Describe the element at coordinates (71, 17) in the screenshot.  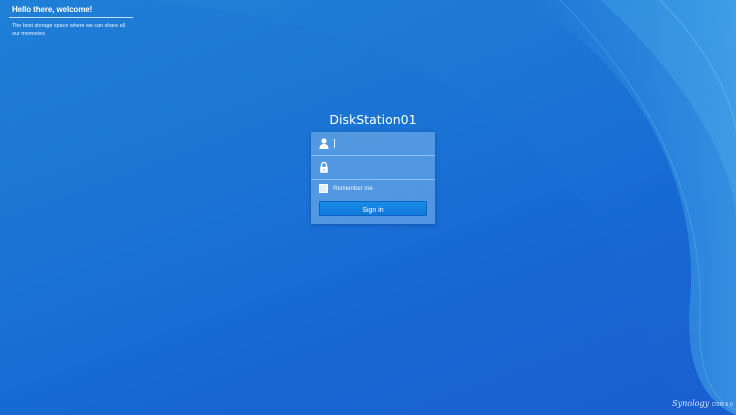
I see `welcome-divider` at that location.